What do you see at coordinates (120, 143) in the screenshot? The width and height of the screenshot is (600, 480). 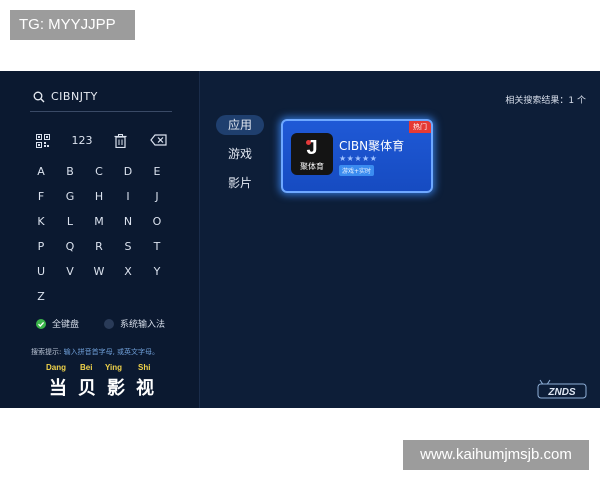 I see `trash-icon` at bounding box center [120, 143].